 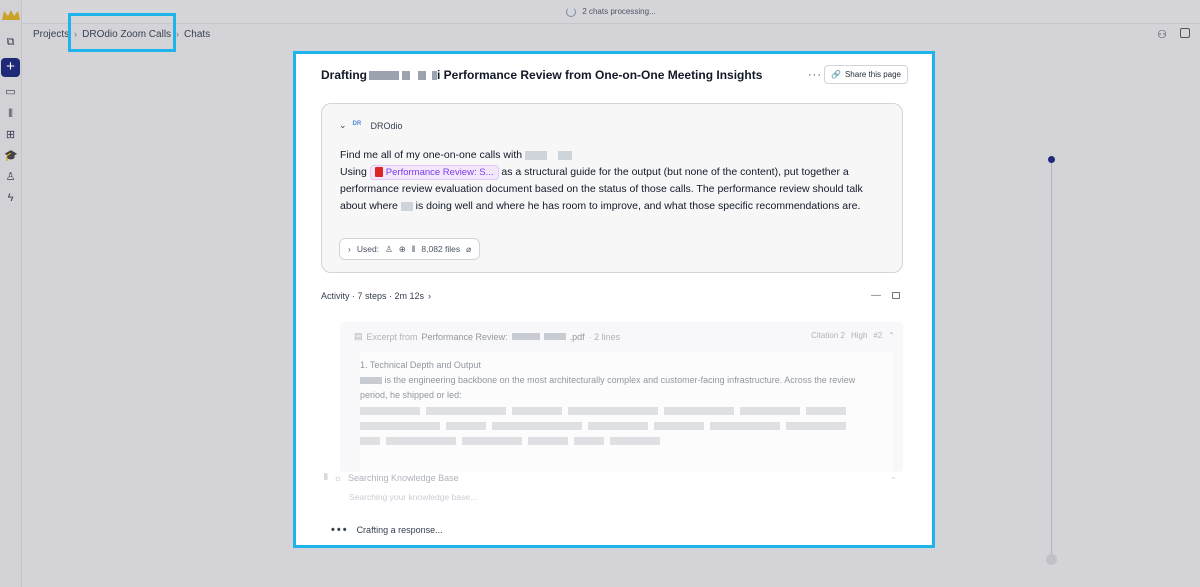 I want to click on chat-icon: ▭, so click(x=10, y=92).